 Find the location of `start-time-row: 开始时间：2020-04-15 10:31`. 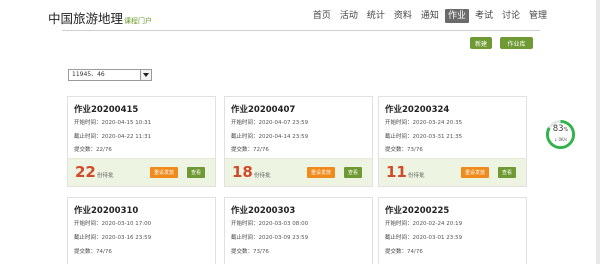

start-time-row: 开始时间：2020-04-15 10:31 is located at coordinates (112, 122).